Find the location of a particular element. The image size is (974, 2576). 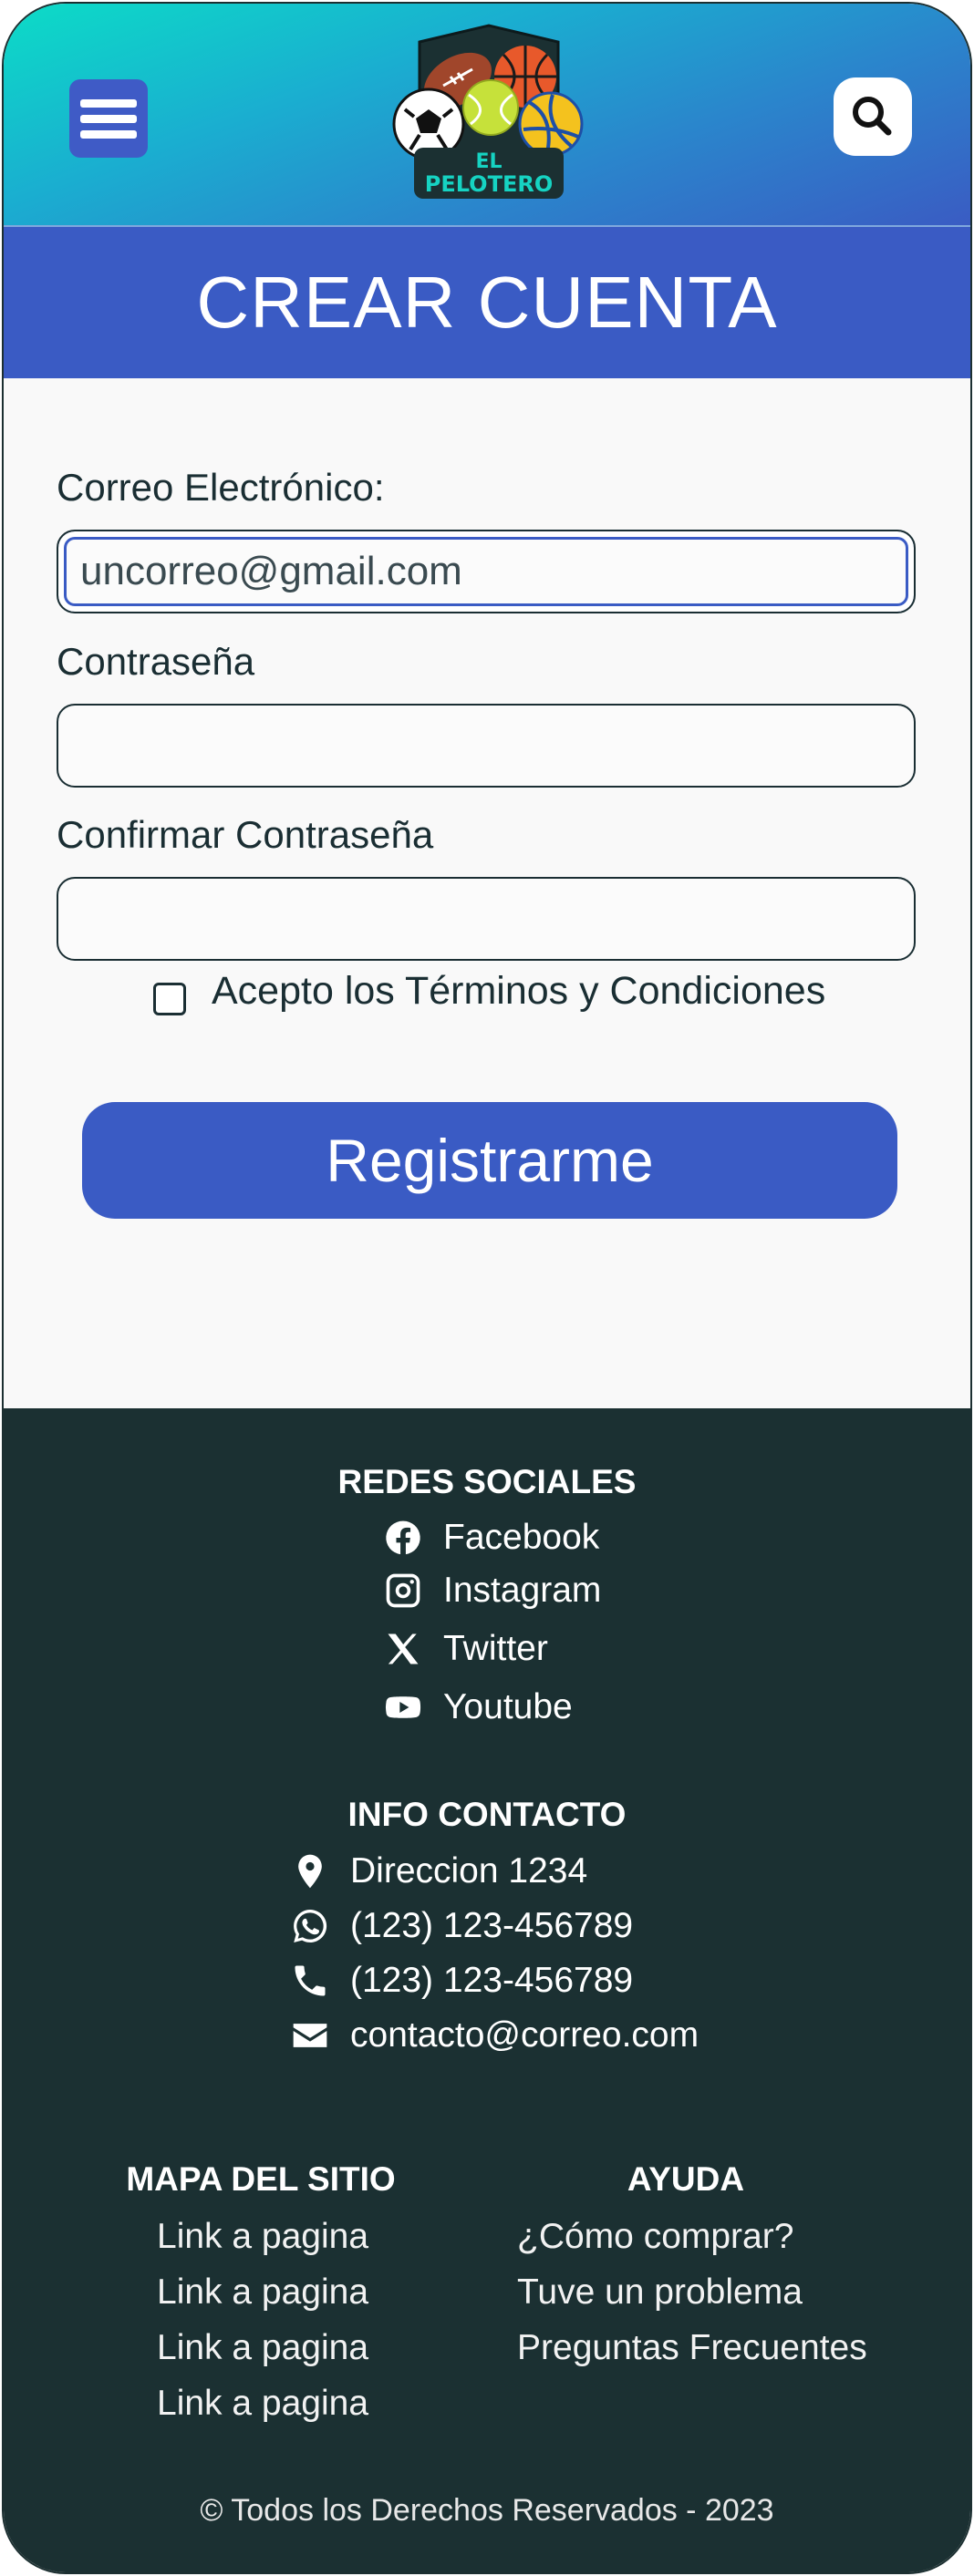

social-link-instagram: Instagram is located at coordinates (489, 1590).